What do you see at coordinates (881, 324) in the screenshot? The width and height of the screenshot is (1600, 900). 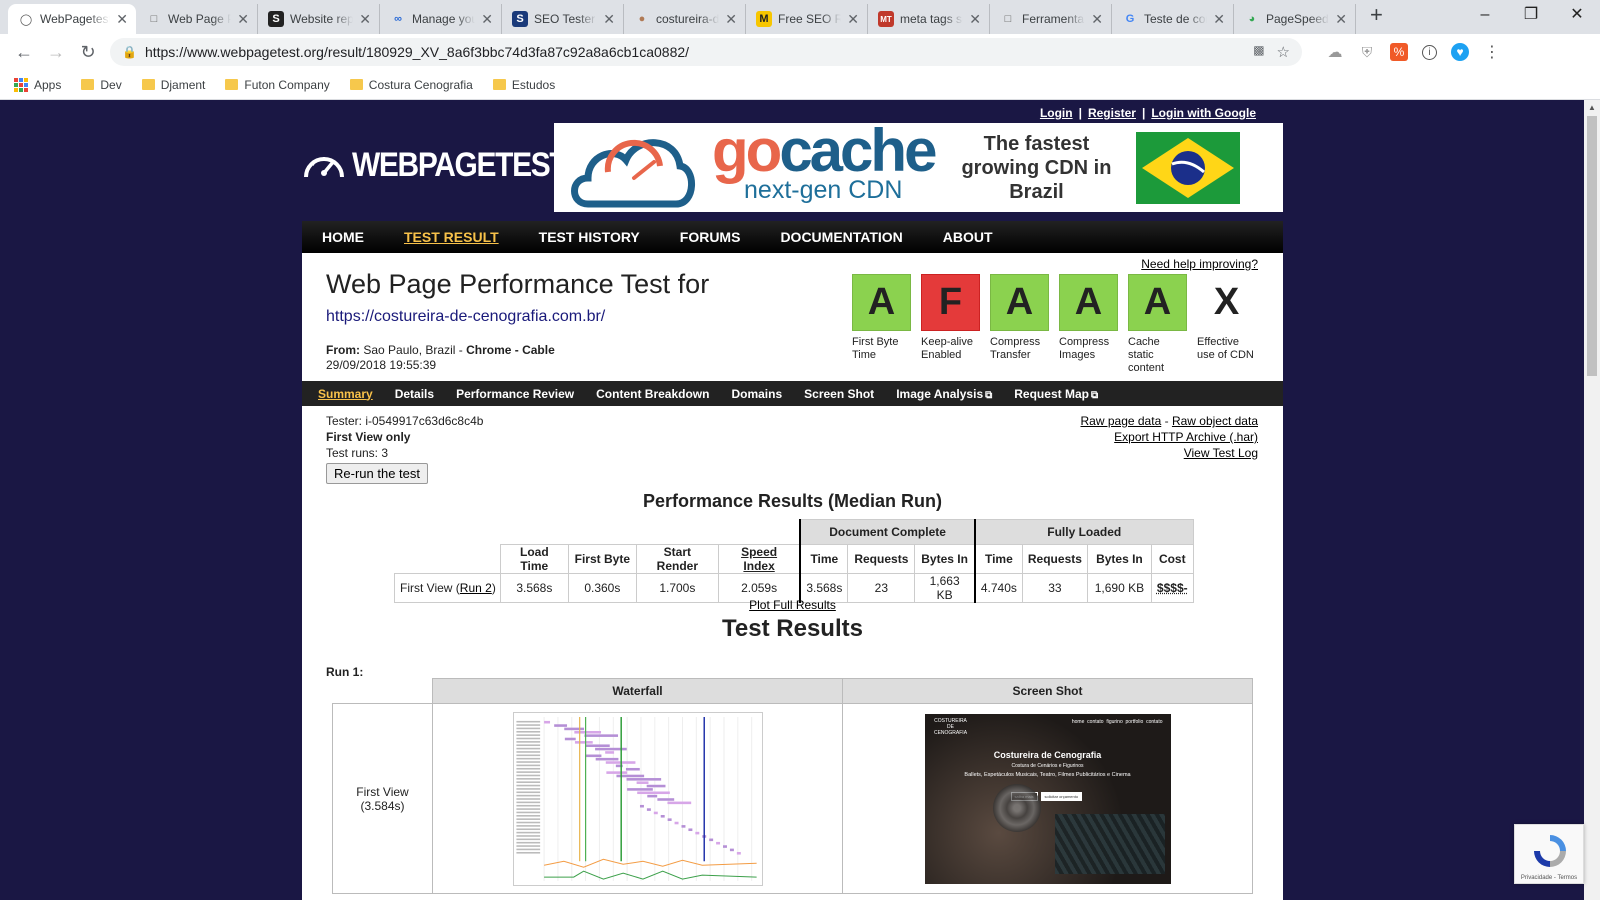 I see `grade-first-byte-time: A First Byte Time` at bounding box center [881, 324].